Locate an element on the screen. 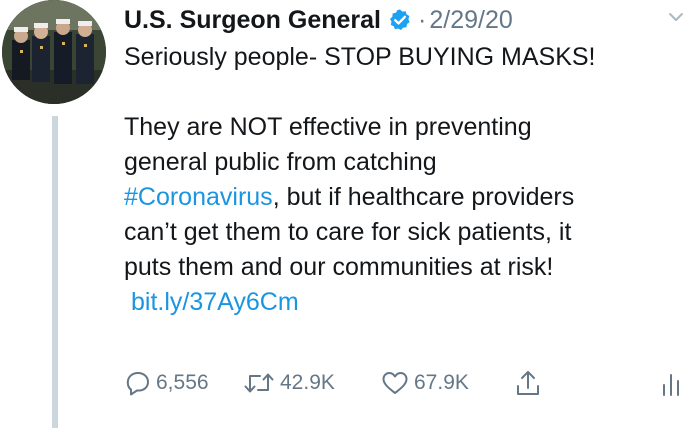  reply-button: 6,556 is located at coordinates (166, 383).